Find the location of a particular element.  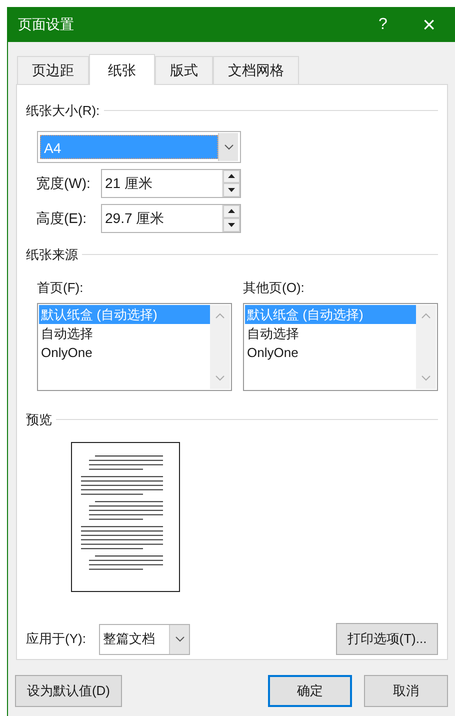

section-heading: 纸张大小(R): is located at coordinates (63, 111).